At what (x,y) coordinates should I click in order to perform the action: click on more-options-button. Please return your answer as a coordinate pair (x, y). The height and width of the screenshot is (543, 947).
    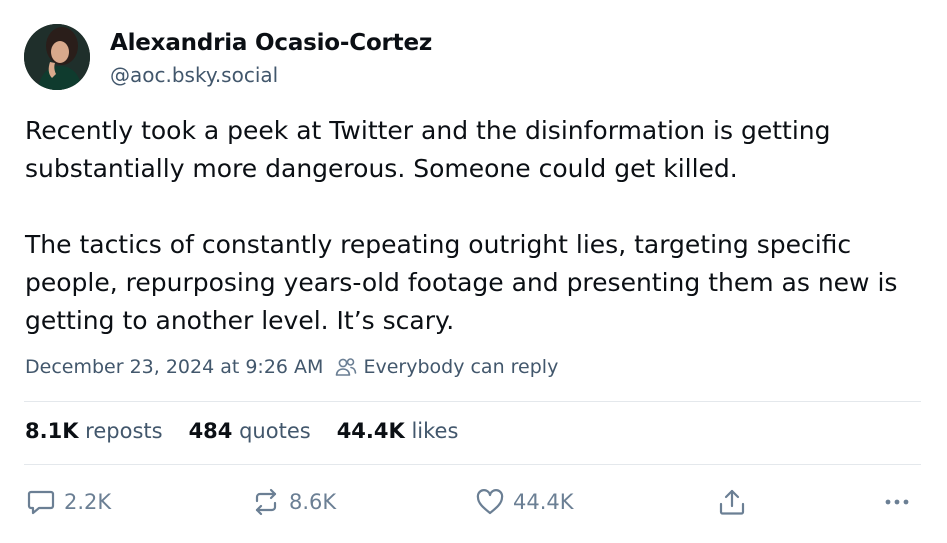
    Looking at the image, I should click on (897, 502).